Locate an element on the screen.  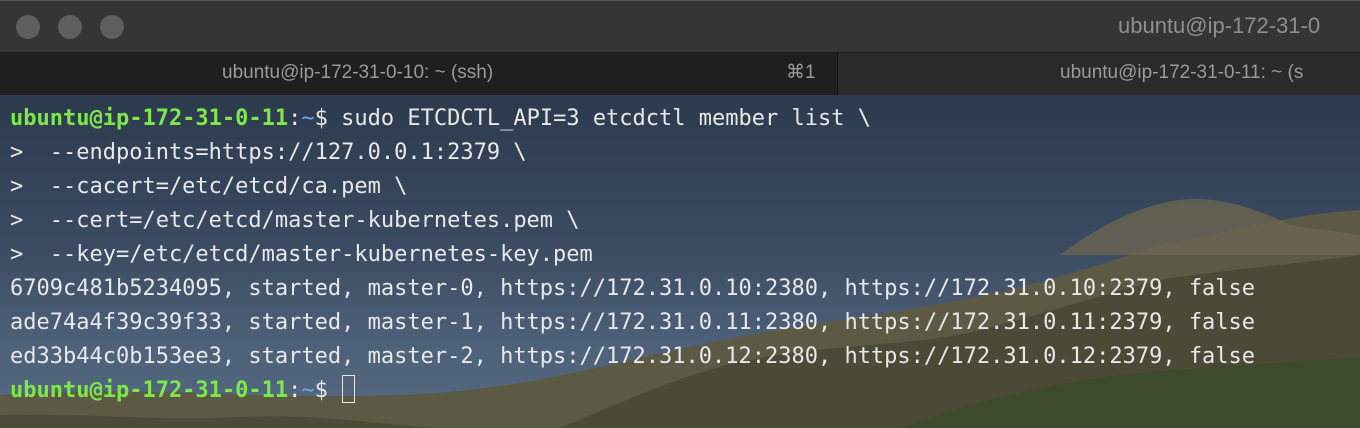
window-controls is located at coordinates (70, 27).